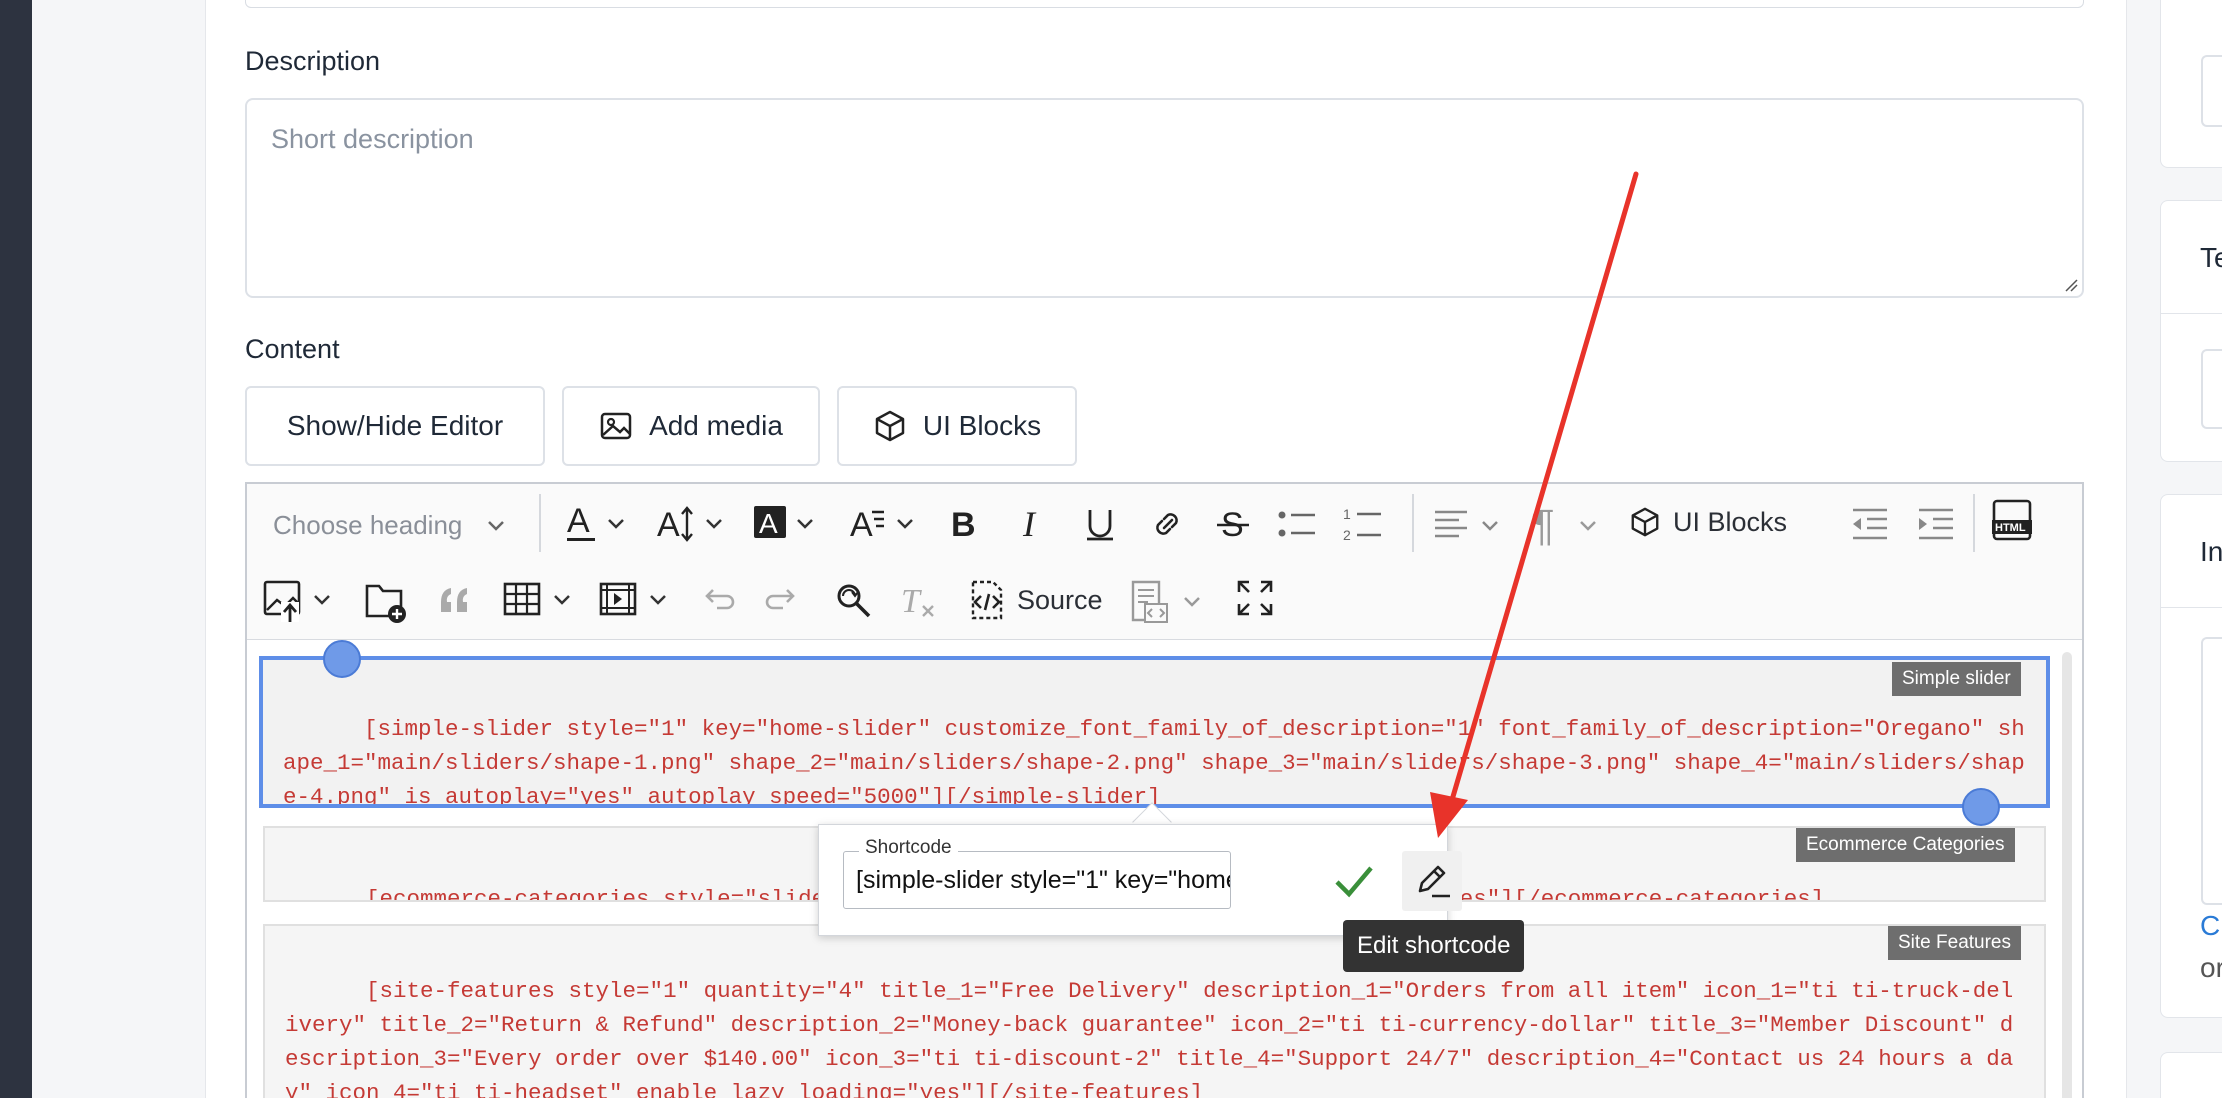  I want to click on remove-format-button: T, so click(919, 600).